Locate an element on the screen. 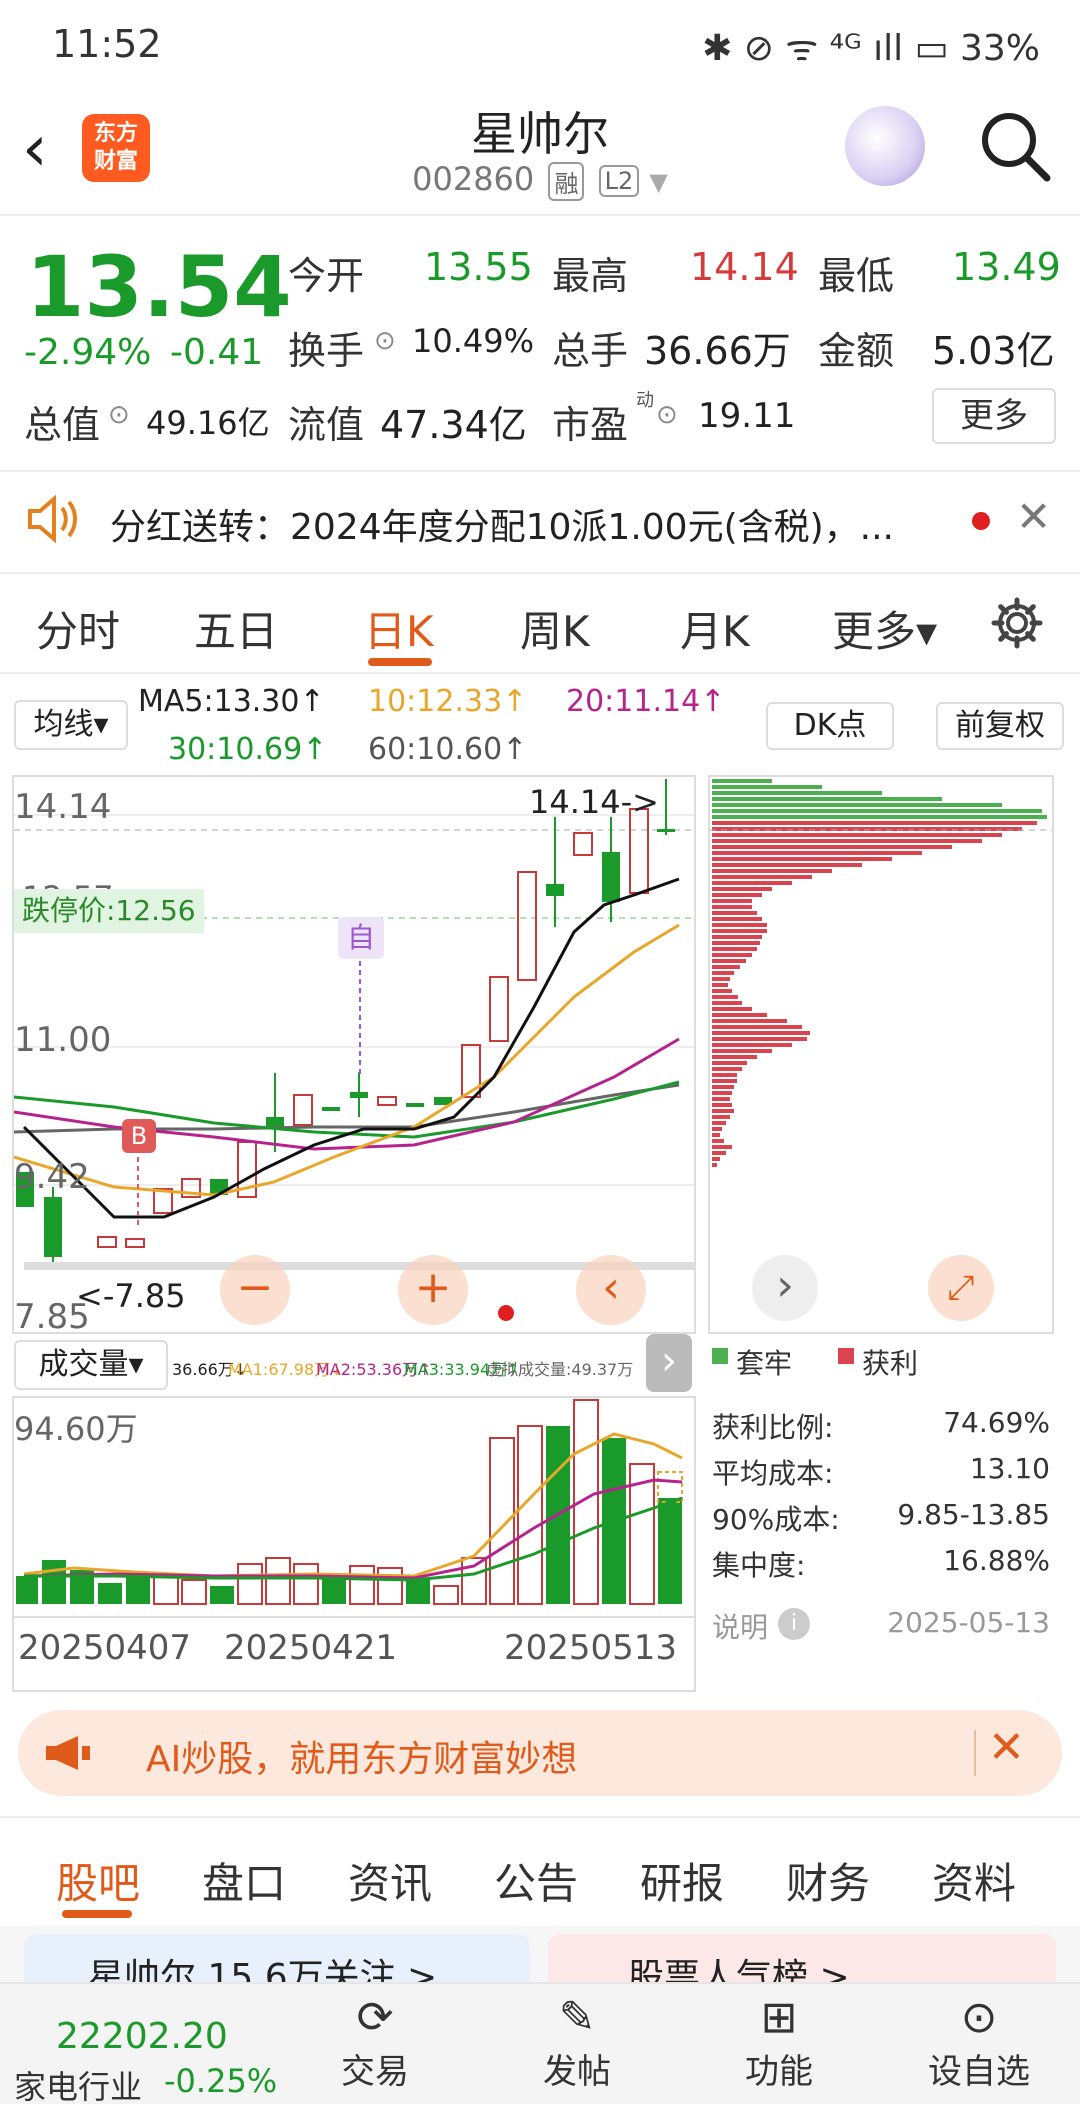  mktcap-value: 49.16亿 is located at coordinates (208, 423).